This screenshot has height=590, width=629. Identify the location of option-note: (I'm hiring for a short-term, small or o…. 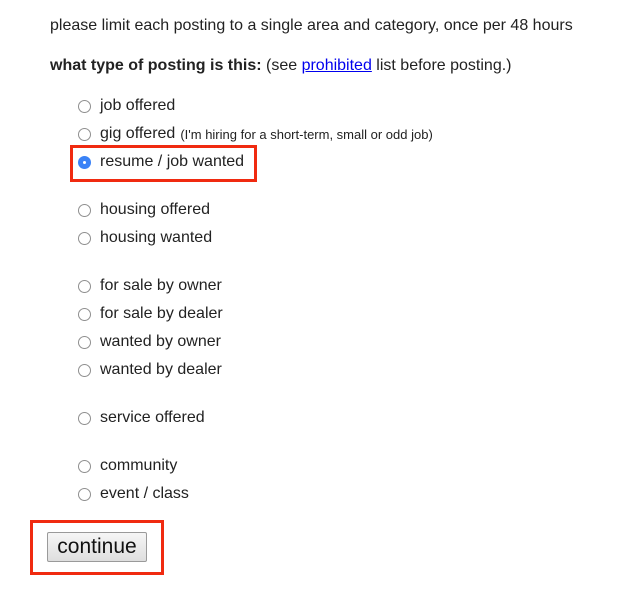
(306, 134).